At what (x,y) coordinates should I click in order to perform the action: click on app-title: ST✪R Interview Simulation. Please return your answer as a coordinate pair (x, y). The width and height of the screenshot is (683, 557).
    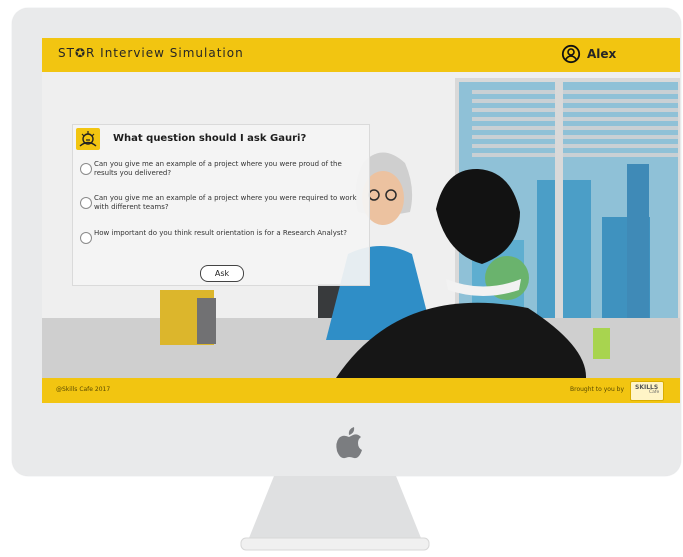
    Looking at the image, I should click on (151, 53).